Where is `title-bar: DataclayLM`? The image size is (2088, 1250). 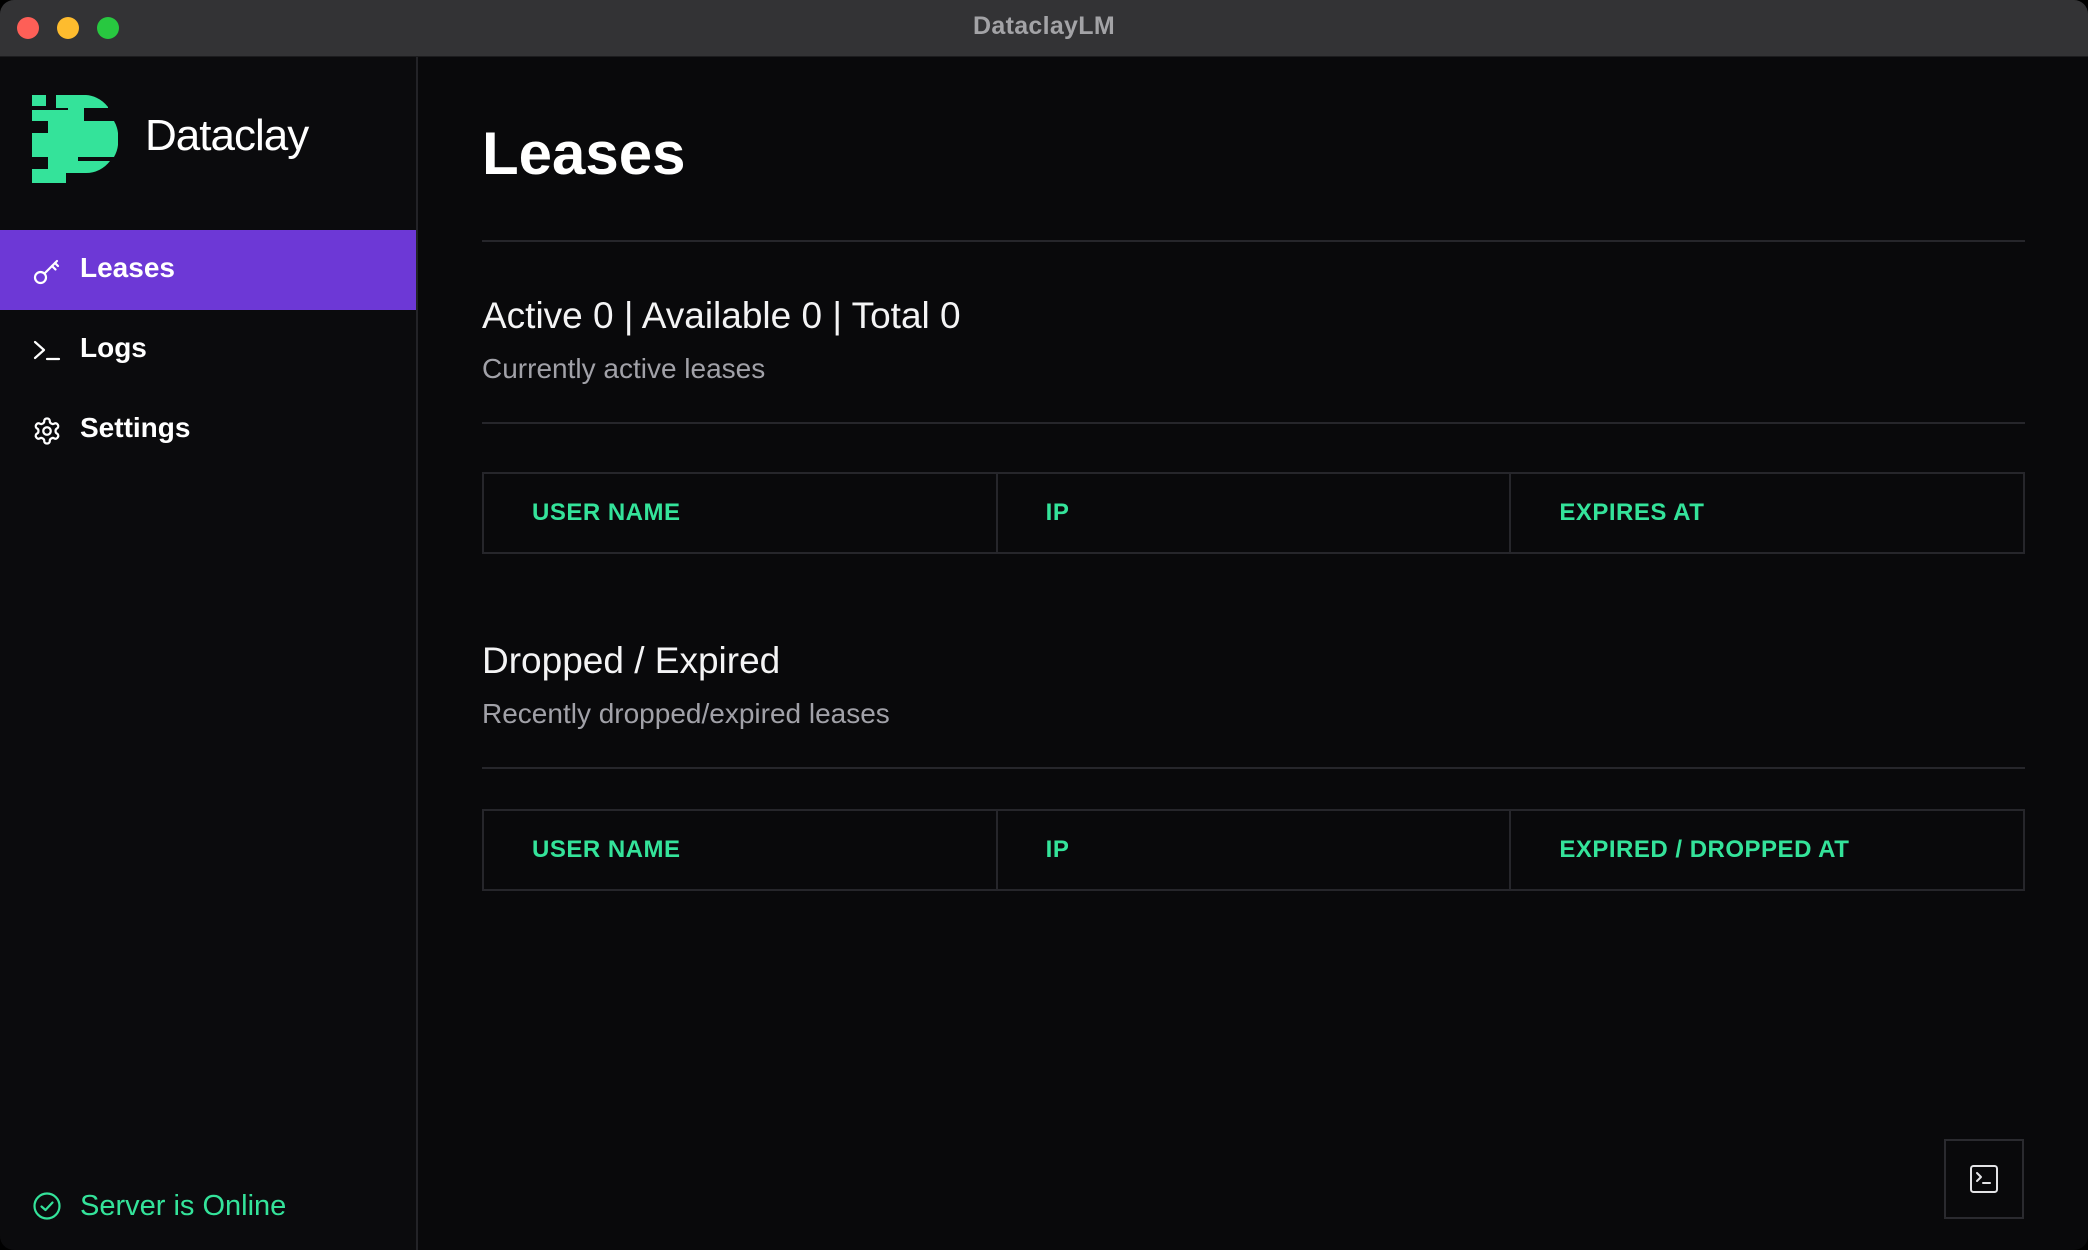 title-bar: DataclayLM is located at coordinates (1044, 28).